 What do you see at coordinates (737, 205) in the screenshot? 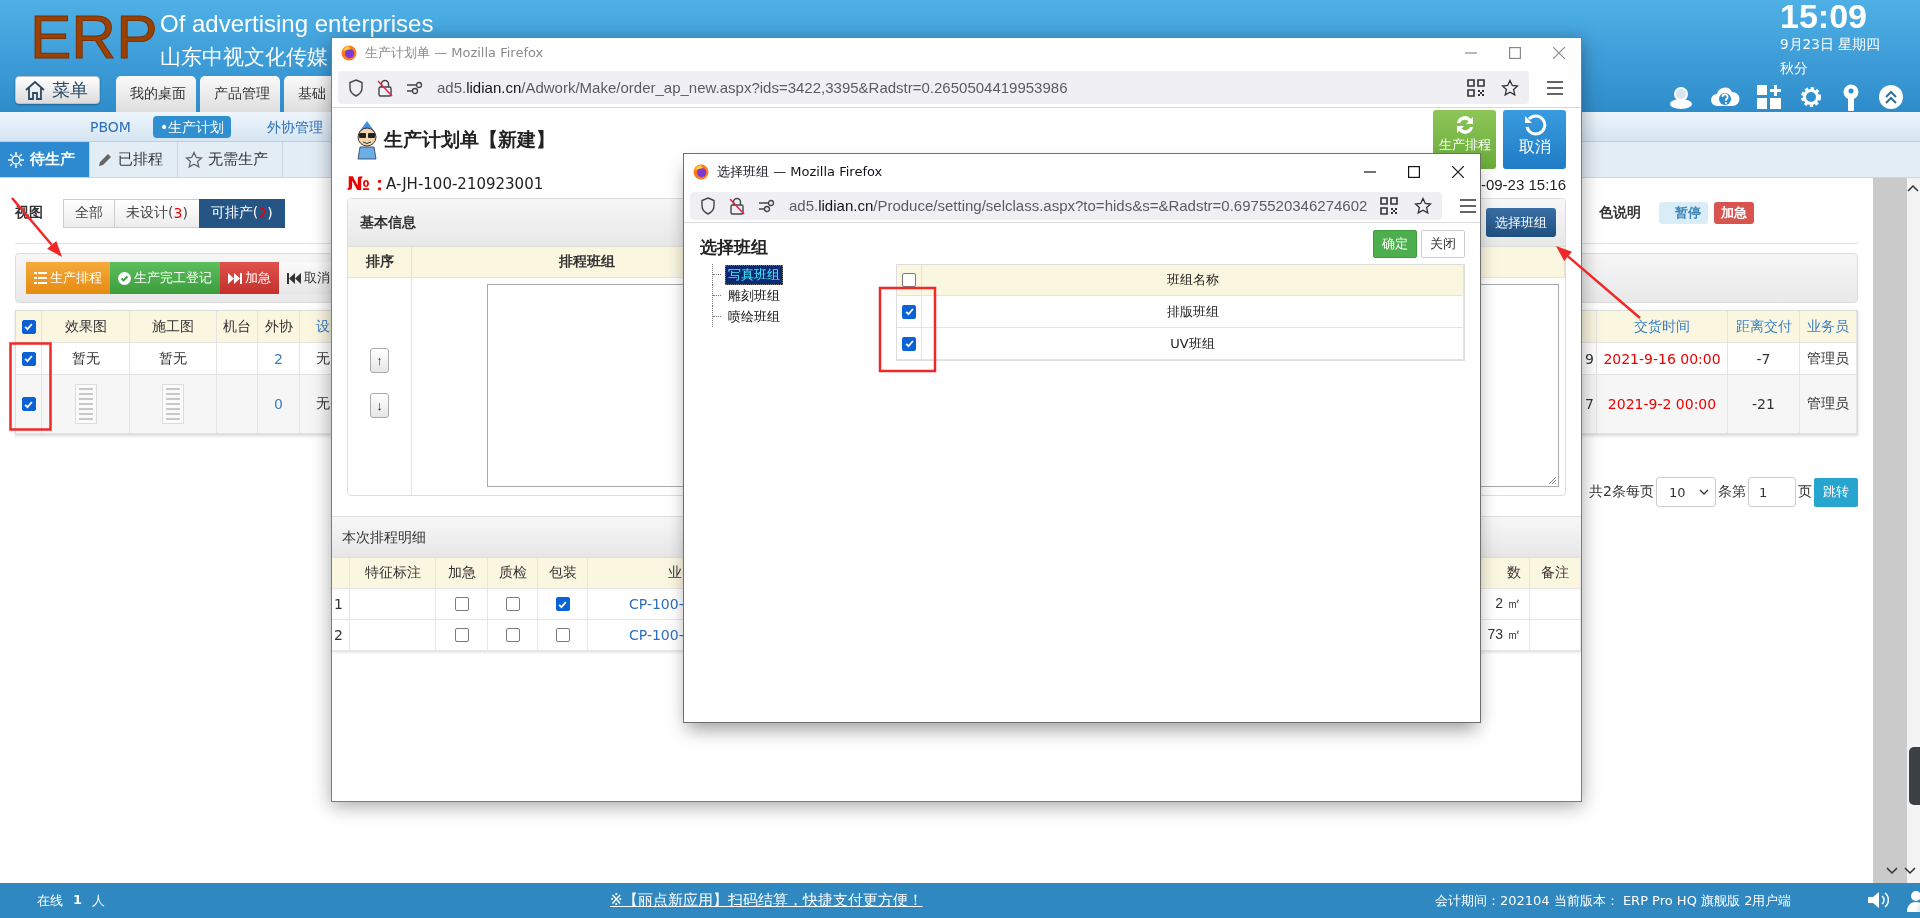
I see `lock-off-icon` at bounding box center [737, 205].